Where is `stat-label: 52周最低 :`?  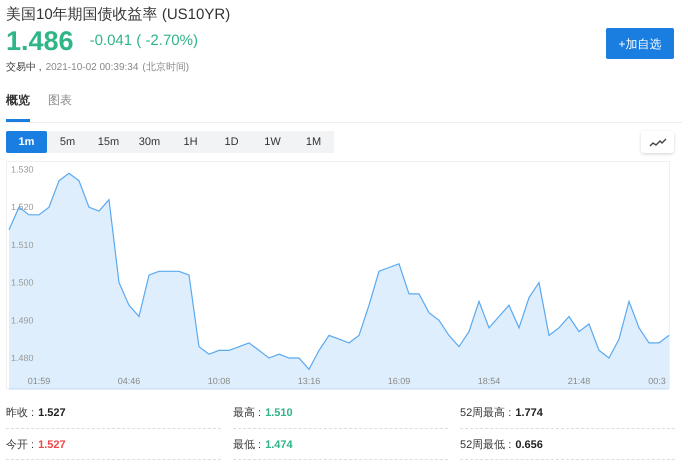 stat-label: 52周最低 : is located at coordinates (486, 445).